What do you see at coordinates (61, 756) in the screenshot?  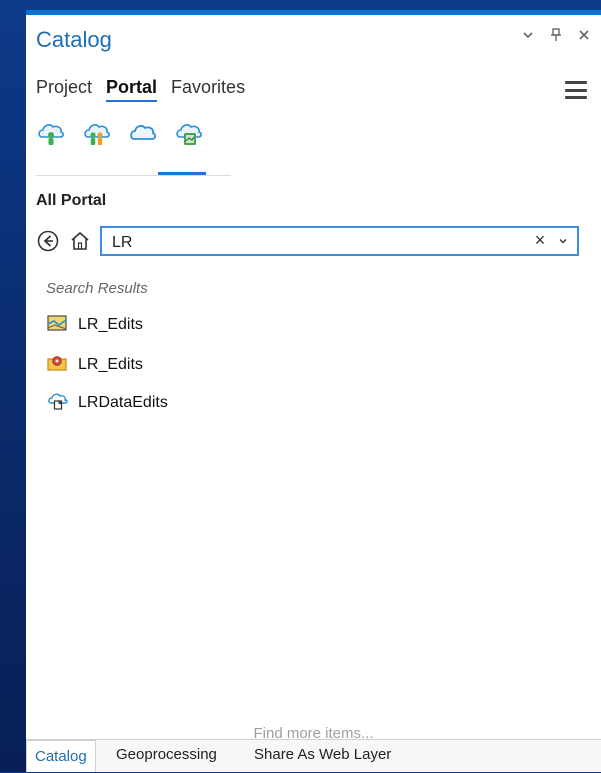 I see `tab-catalog: Catalog` at bounding box center [61, 756].